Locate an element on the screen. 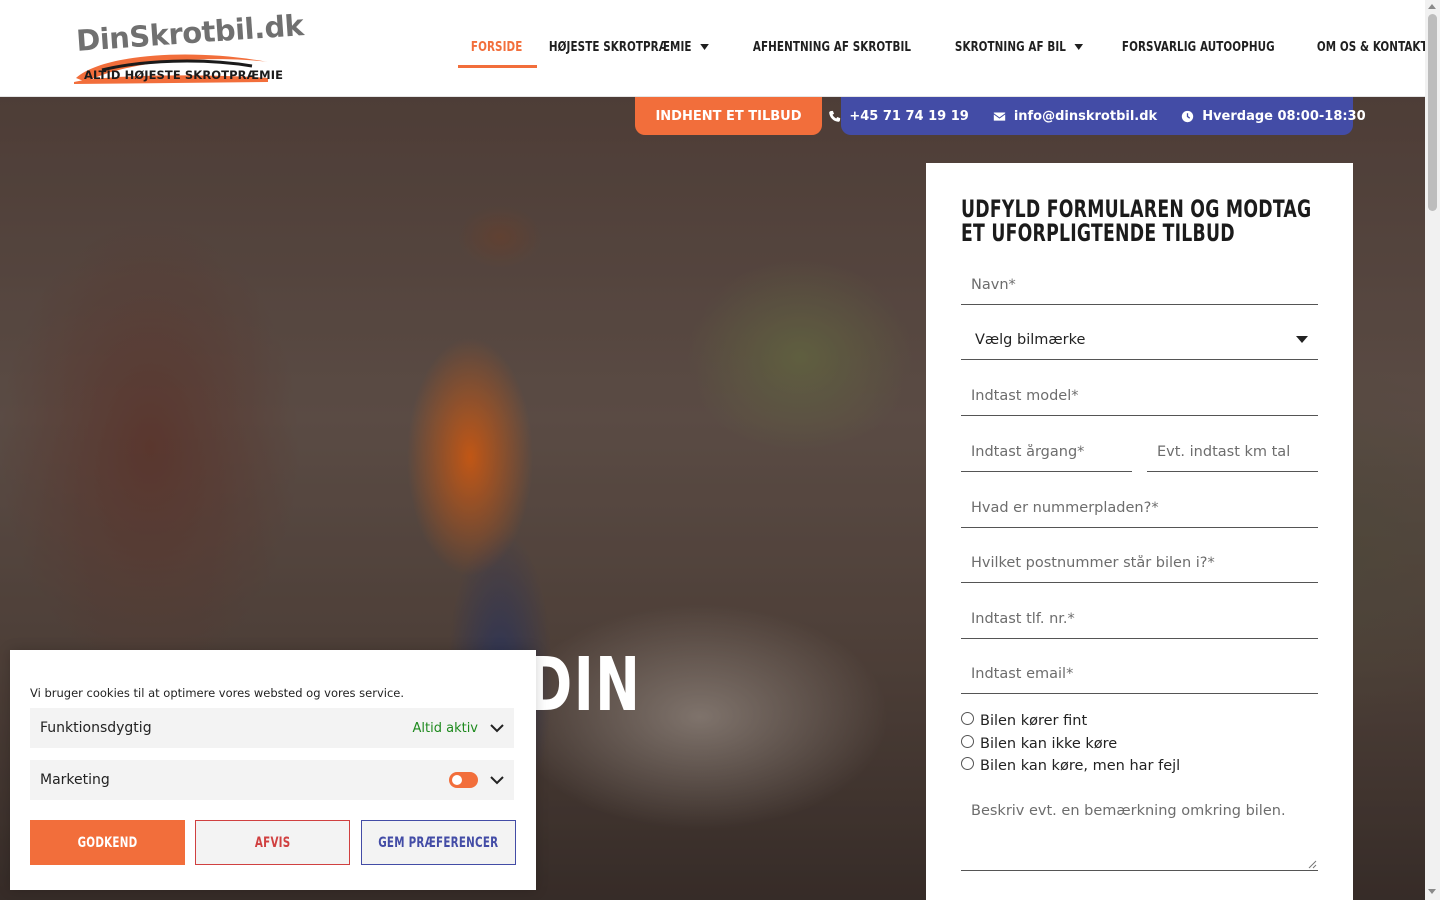  scrollbar-thumb is located at coordinates (1432, 112).